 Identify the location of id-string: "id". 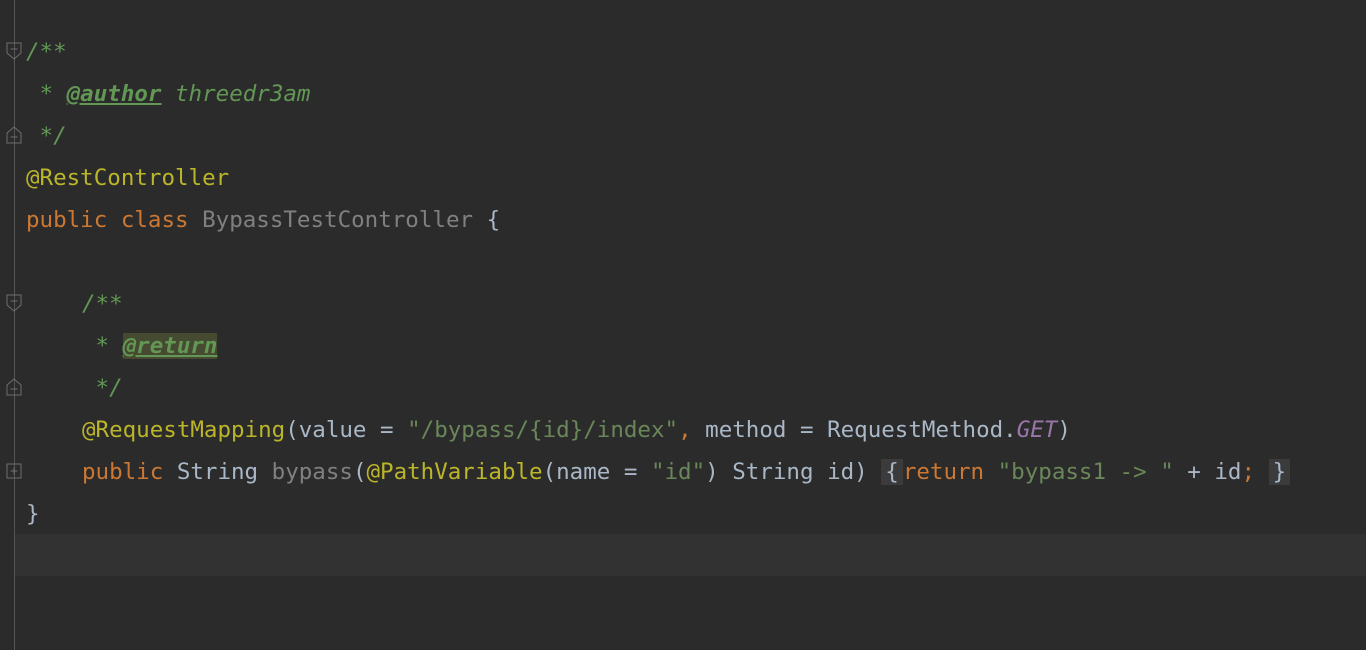
(678, 472).